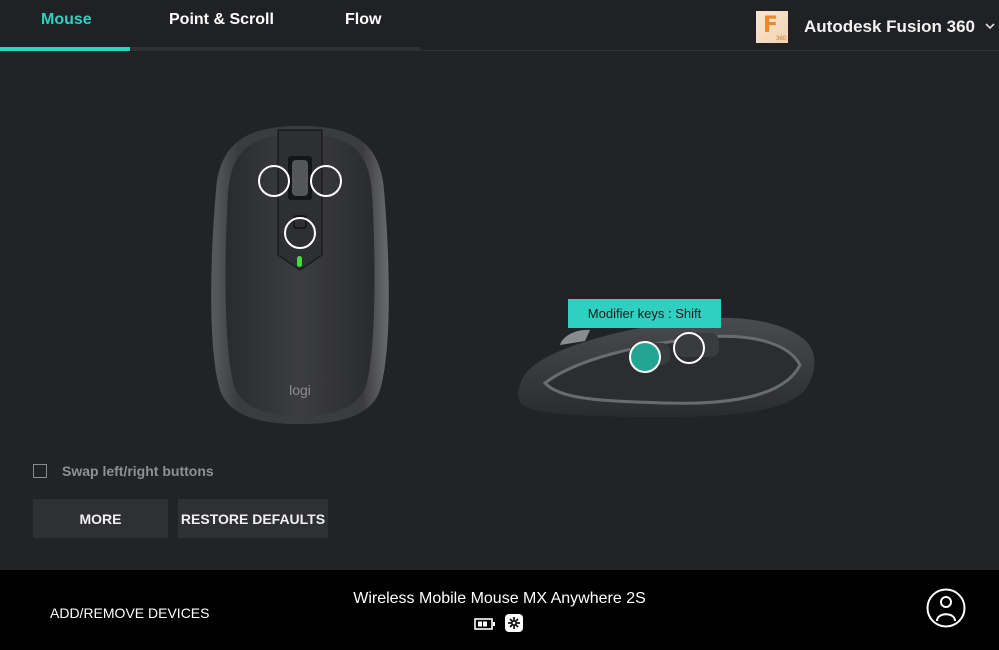  I want to click on fusion-360-app-icon: F 360, so click(772, 27).